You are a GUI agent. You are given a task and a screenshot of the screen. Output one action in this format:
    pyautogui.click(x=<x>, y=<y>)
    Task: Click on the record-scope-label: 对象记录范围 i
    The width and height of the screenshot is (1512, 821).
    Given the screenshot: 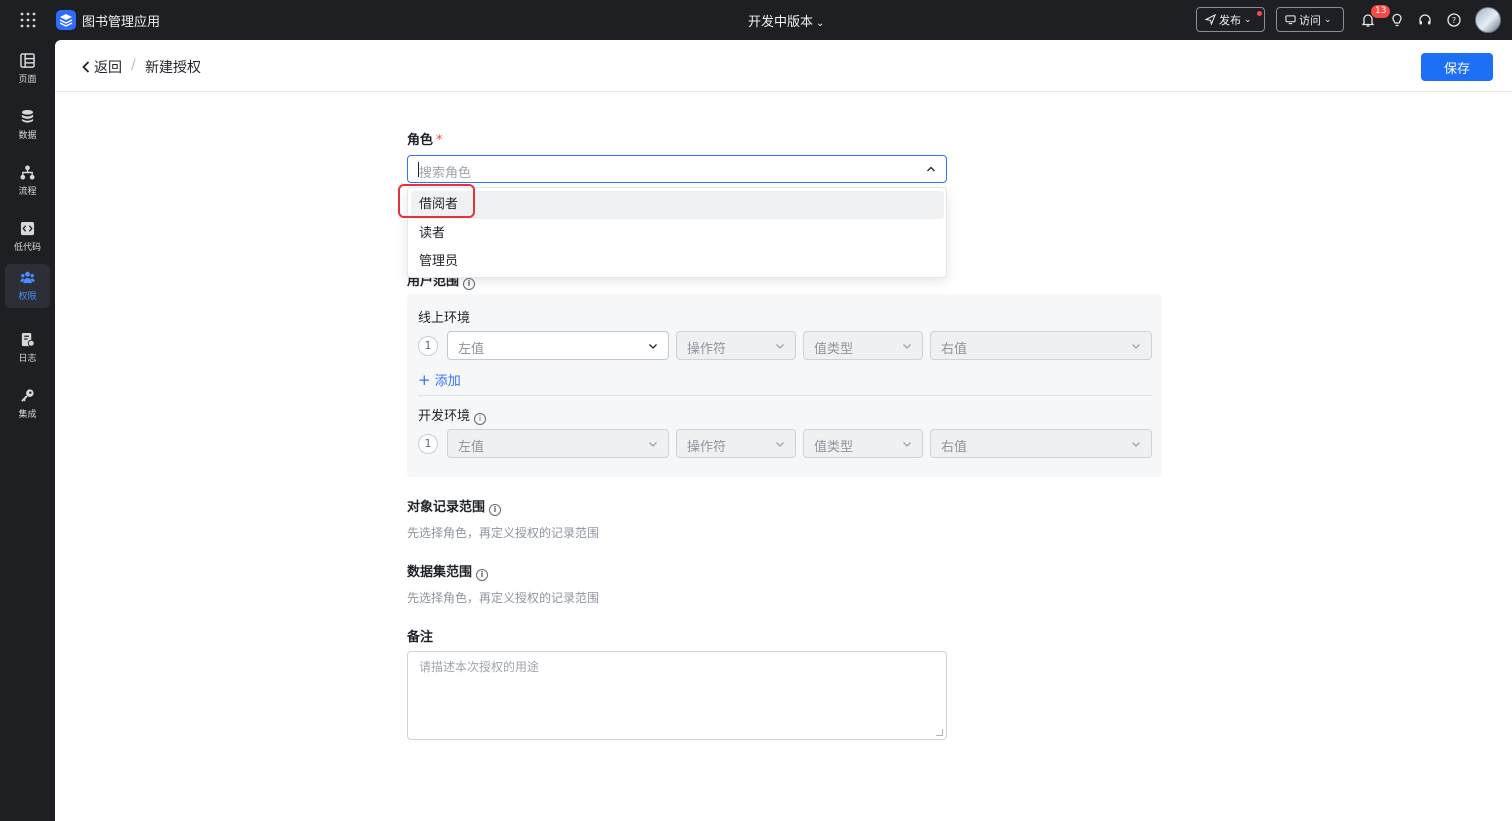 What is the action you would take?
    pyautogui.click(x=454, y=506)
    